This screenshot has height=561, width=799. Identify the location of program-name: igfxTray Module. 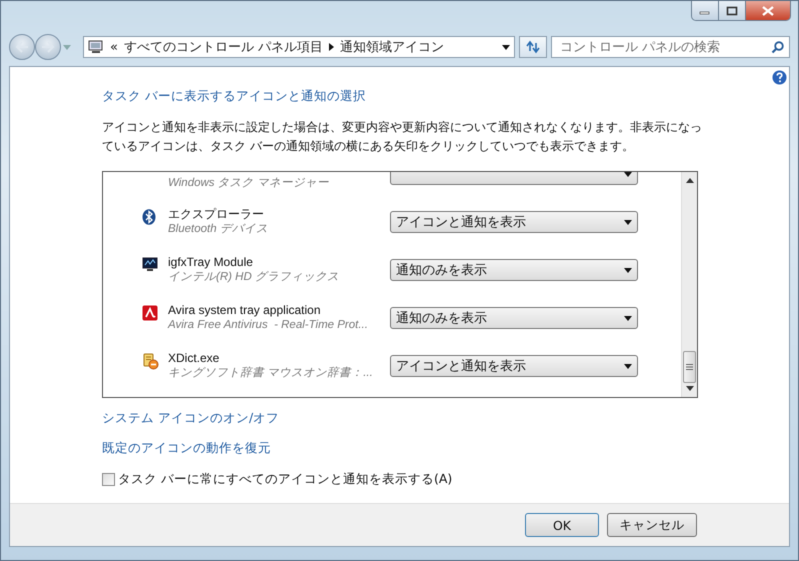
(211, 262).